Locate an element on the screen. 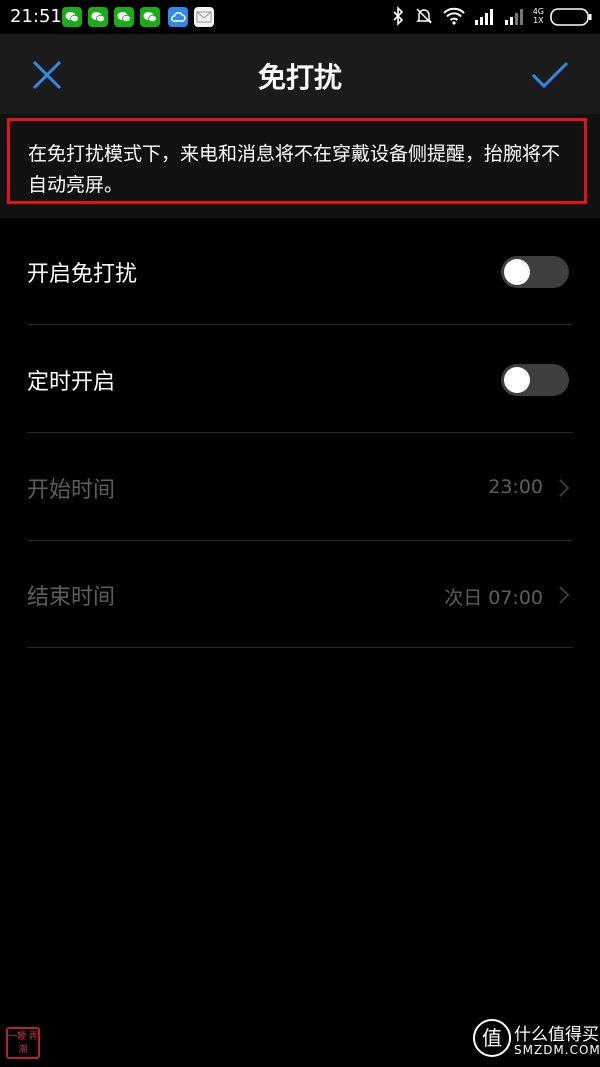 The image size is (600, 1067). brand-name-en: SMZDM.COM is located at coordinates (557, 1050).